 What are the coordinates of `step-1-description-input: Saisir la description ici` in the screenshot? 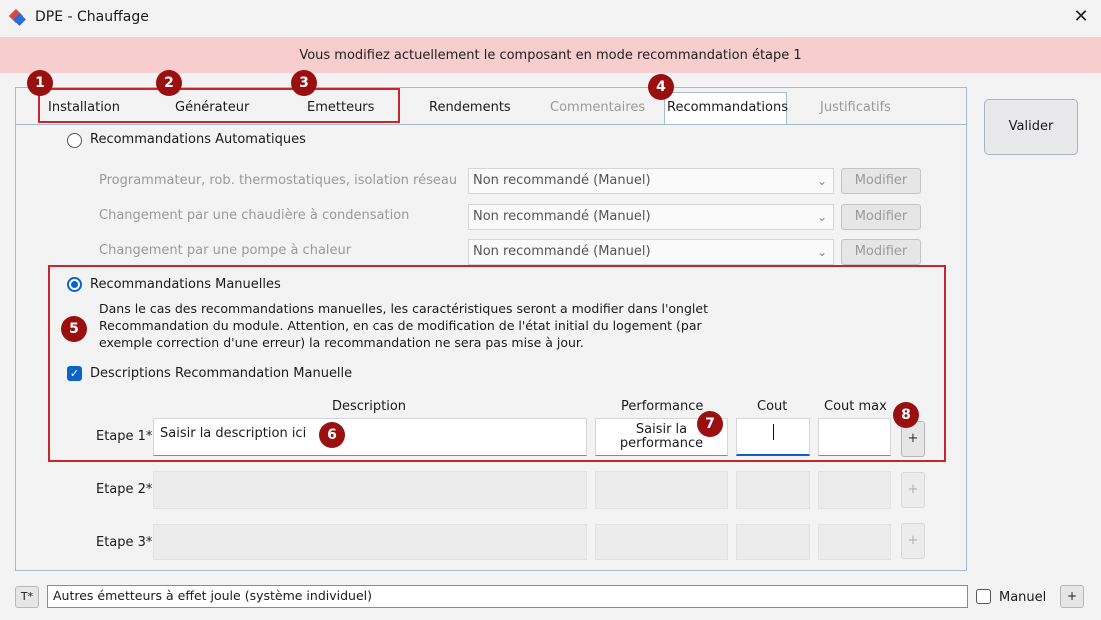 It's located at (370, 437).